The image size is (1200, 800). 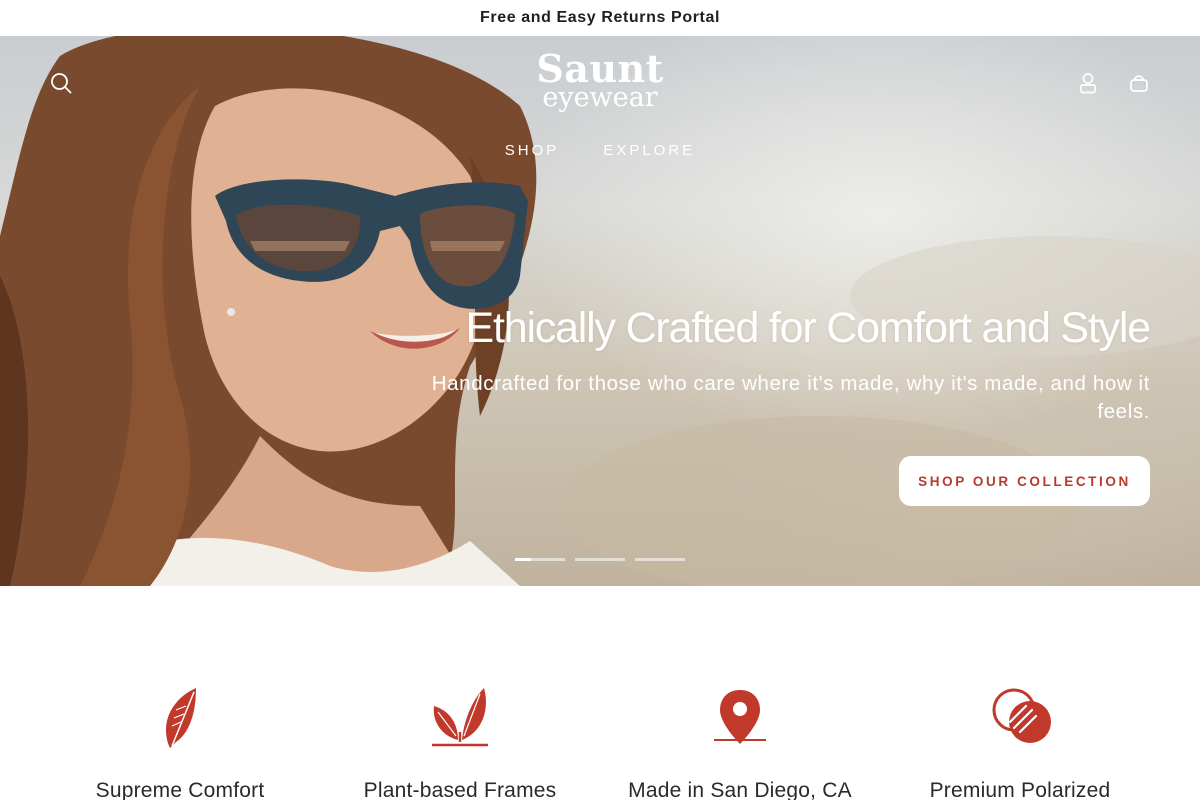 What do you see at coordinates (1139, 83) in the screenshot?
I see `cart-bag-icon` at bounding box center [1139, 83].